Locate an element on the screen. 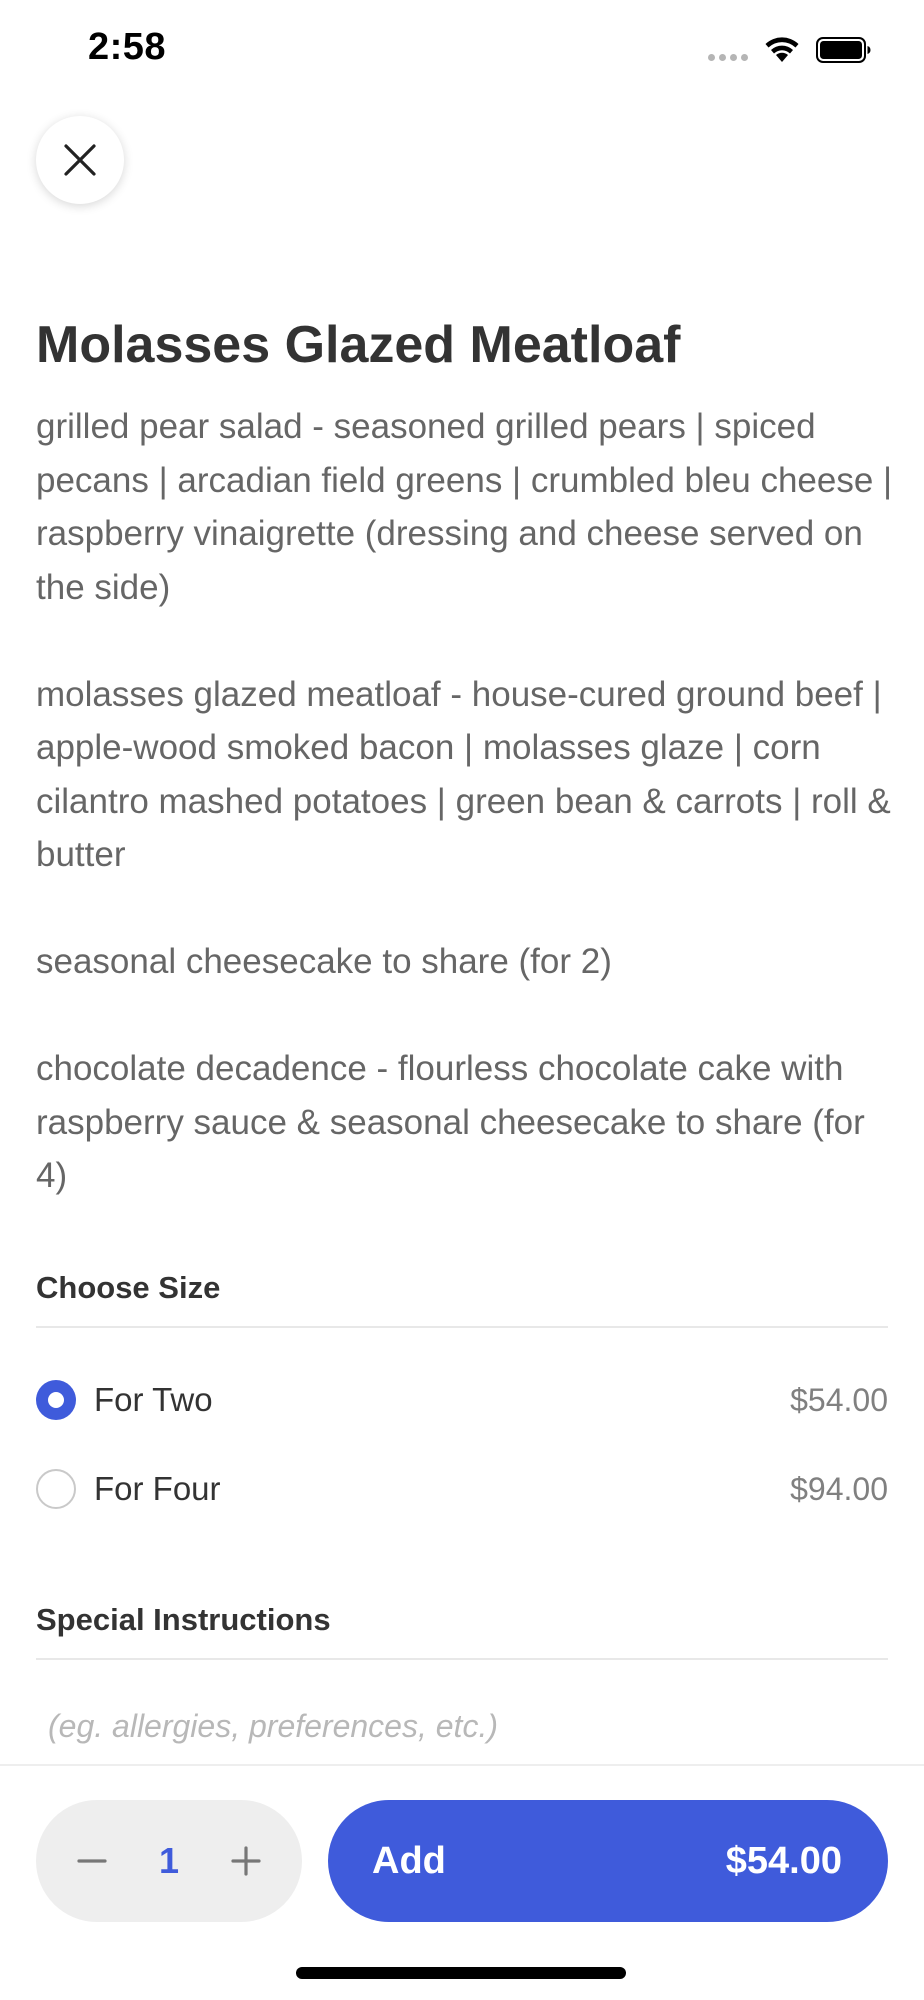  close-icon is located at coordinates (80, 160).